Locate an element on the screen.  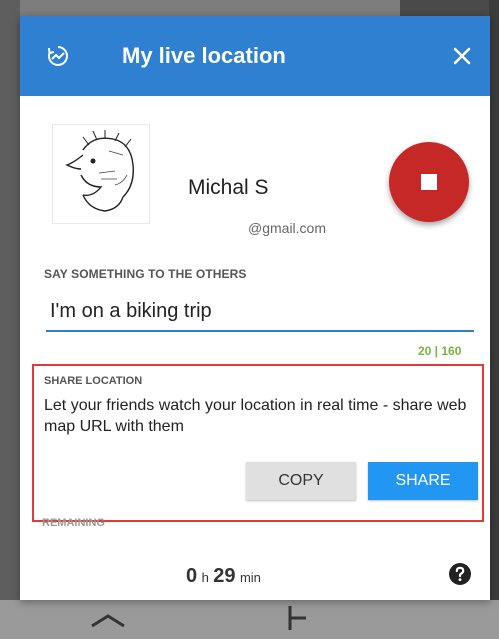
help-icon is located at coordinates (460, 574).